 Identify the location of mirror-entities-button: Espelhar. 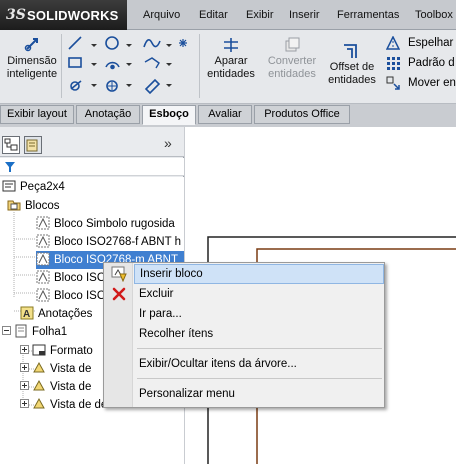
(420, 44).